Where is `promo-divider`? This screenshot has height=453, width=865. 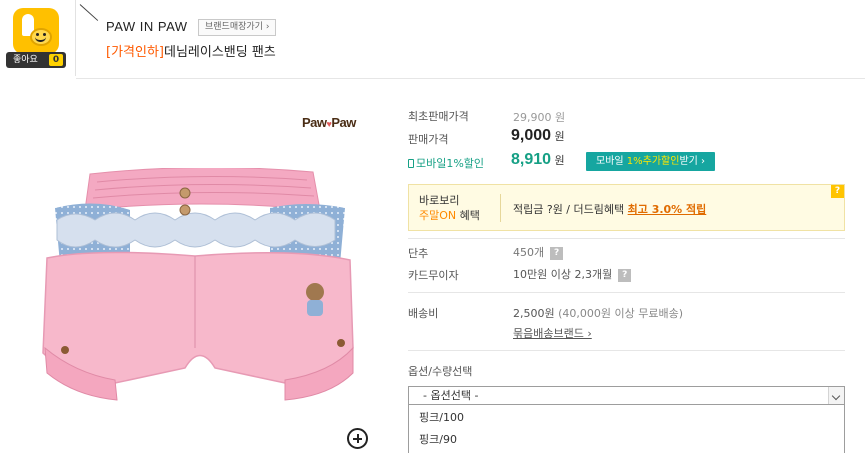
promo-divider is located at coordinates (500, 208).